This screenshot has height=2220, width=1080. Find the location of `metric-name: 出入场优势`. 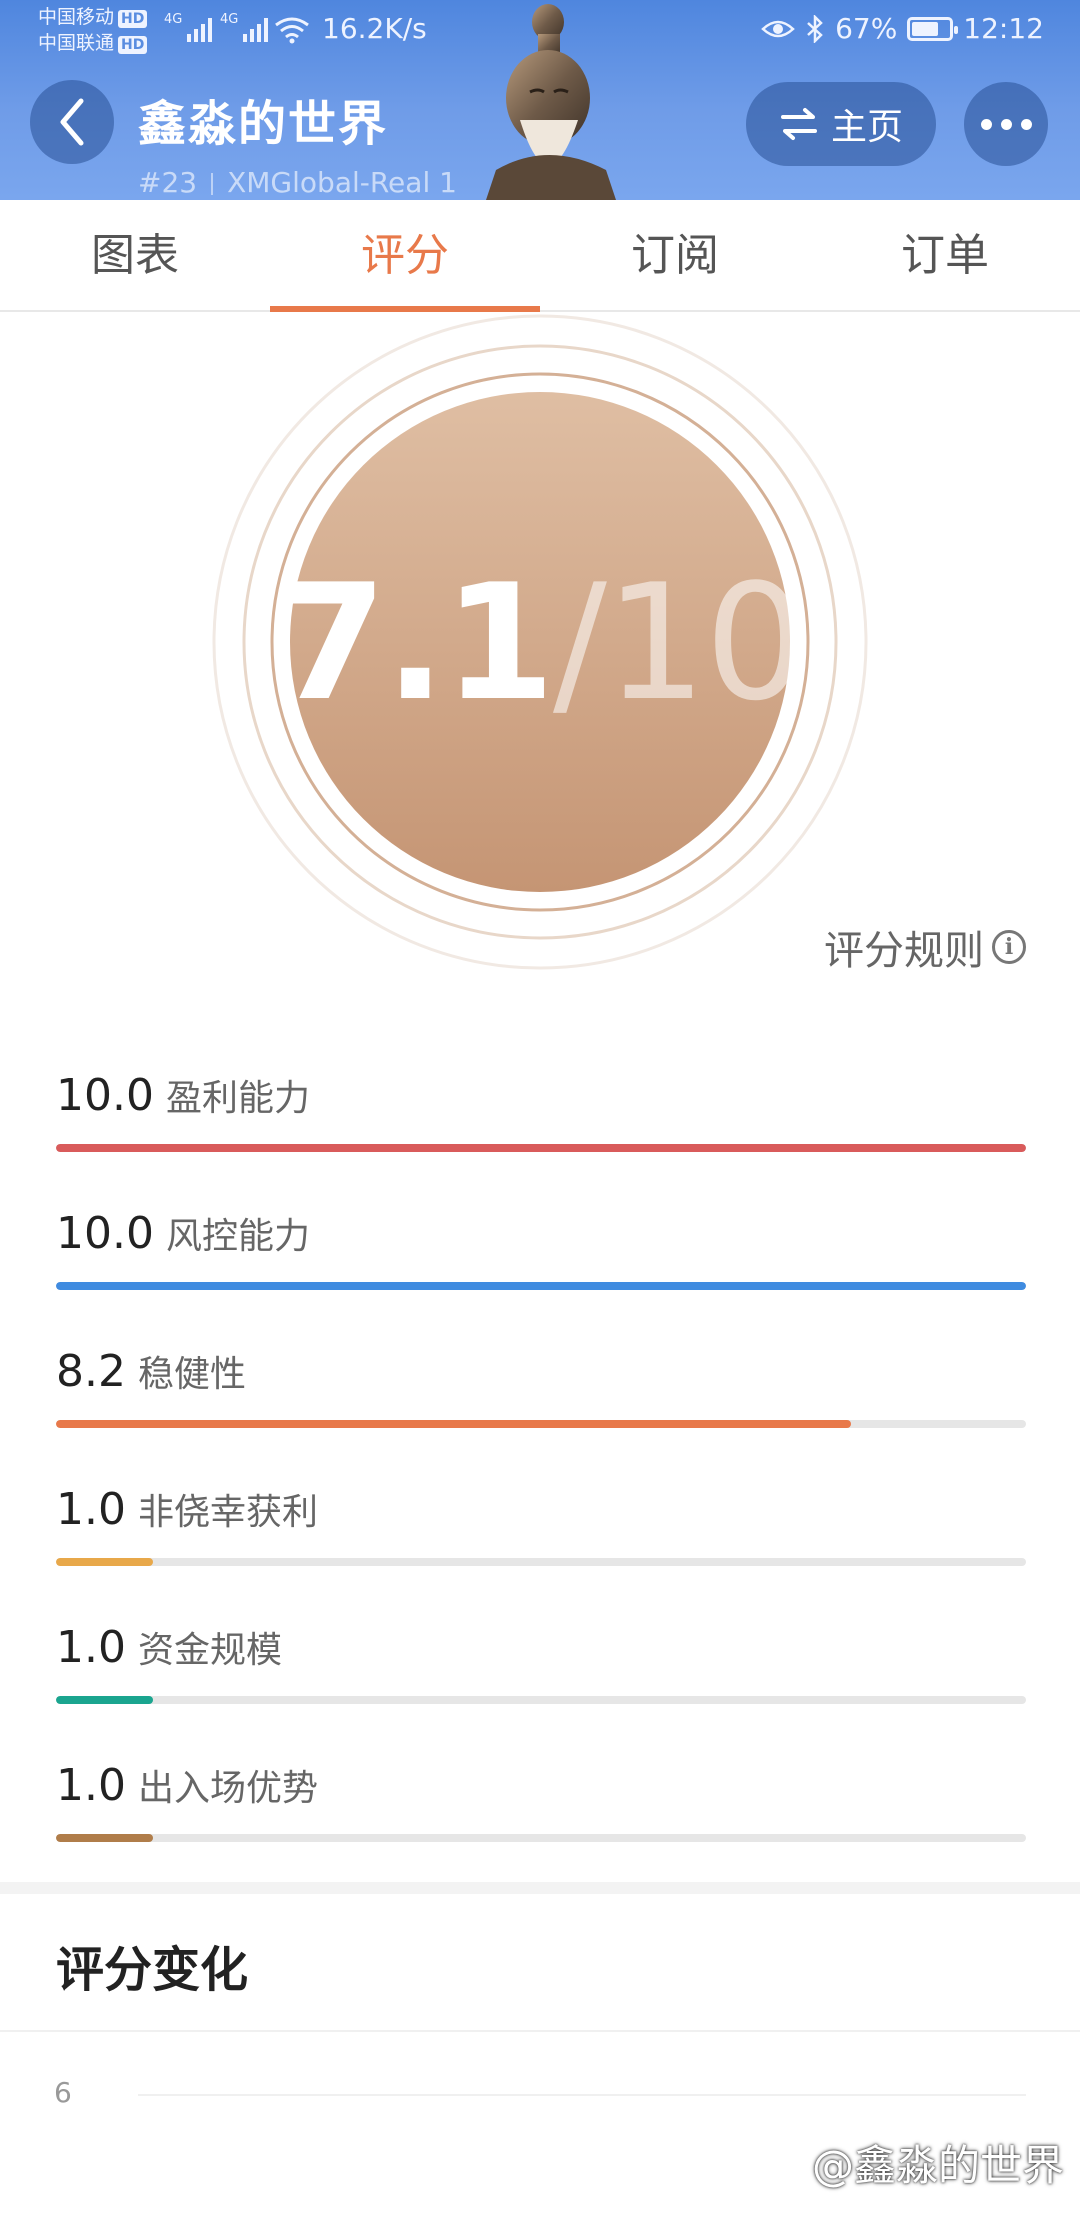

metric-name: 出入场优势 is located at coordinates (227, 1788).